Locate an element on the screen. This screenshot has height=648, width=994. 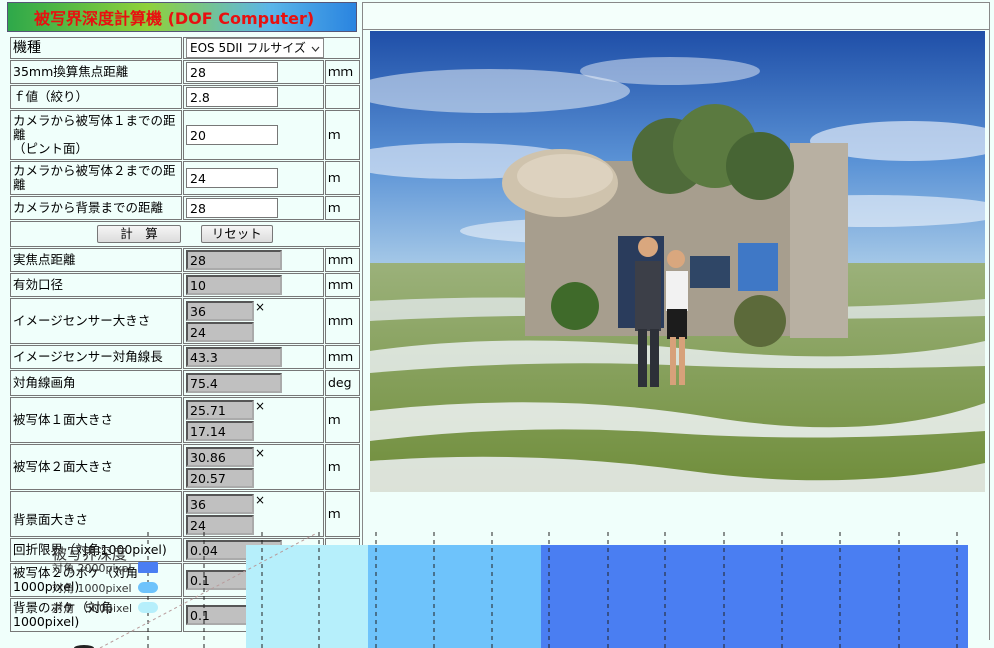
subject2-plane-label: 被写体２面大きさ is located at coordinates (96, 467).